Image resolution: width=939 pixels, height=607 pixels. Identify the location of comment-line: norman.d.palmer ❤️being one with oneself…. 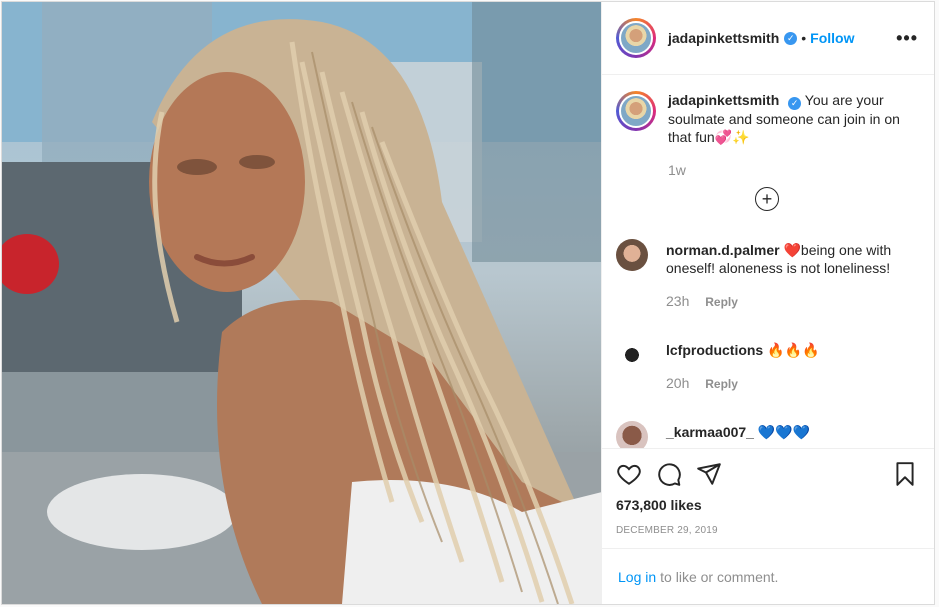
(792, 259).